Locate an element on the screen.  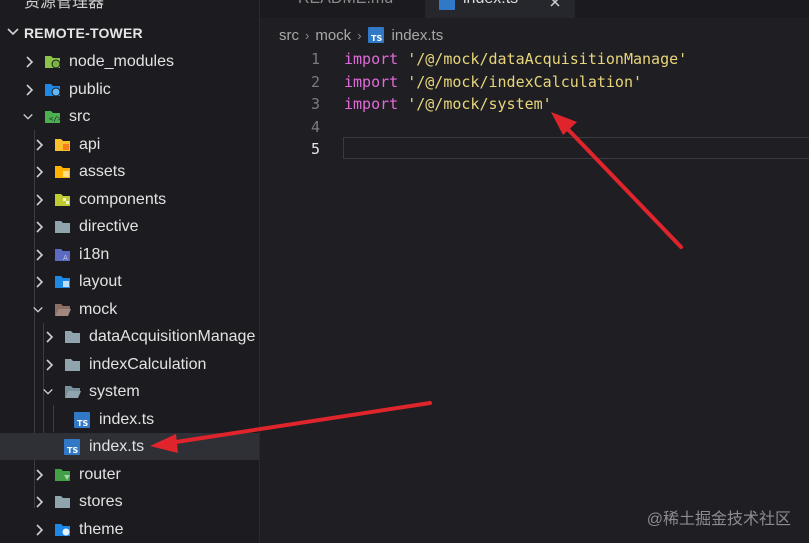
tab-index-ts: index.ts is located at coordinates (500, 9).